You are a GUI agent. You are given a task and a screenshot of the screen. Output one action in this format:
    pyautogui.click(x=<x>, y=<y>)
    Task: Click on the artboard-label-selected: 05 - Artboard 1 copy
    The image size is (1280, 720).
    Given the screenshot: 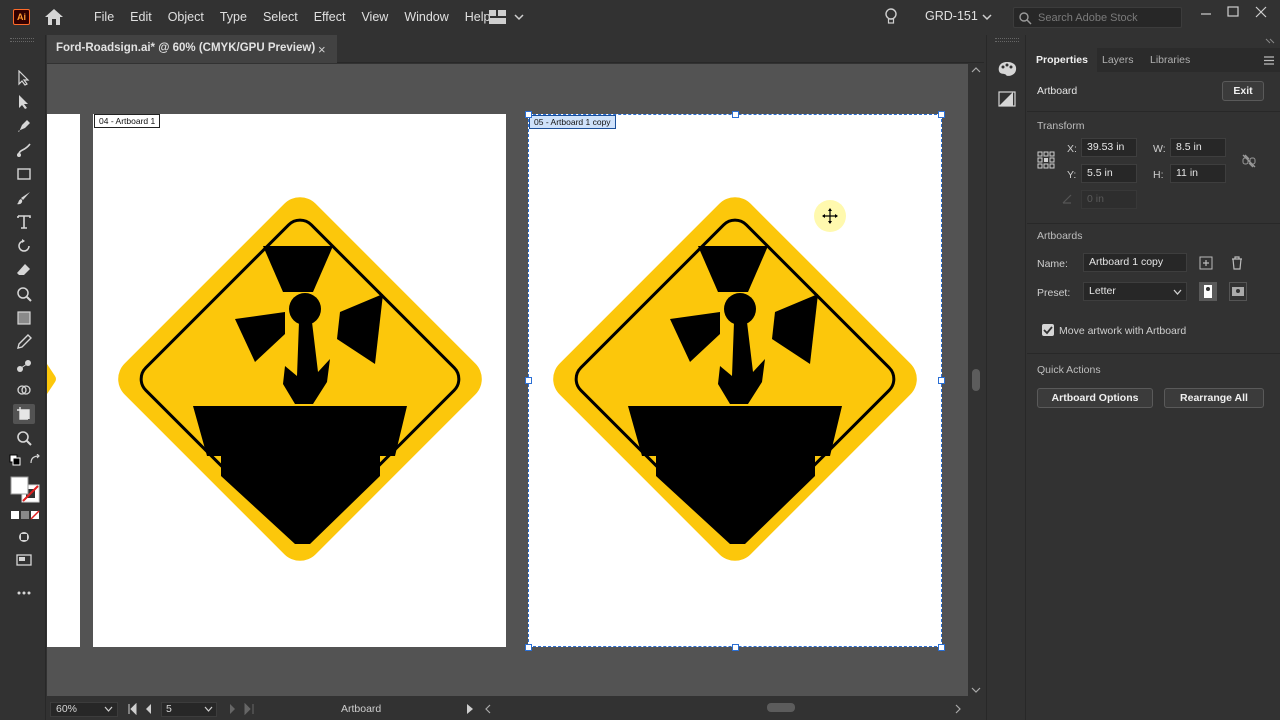 What is the action you would take?
    pyautogui.click(x=572, y=122)
    